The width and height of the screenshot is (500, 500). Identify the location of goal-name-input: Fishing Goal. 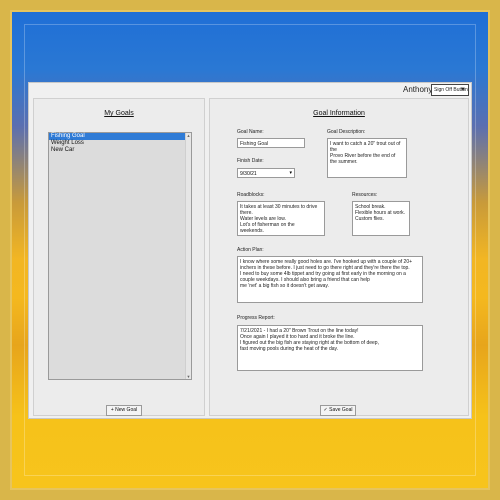
(271, 143).